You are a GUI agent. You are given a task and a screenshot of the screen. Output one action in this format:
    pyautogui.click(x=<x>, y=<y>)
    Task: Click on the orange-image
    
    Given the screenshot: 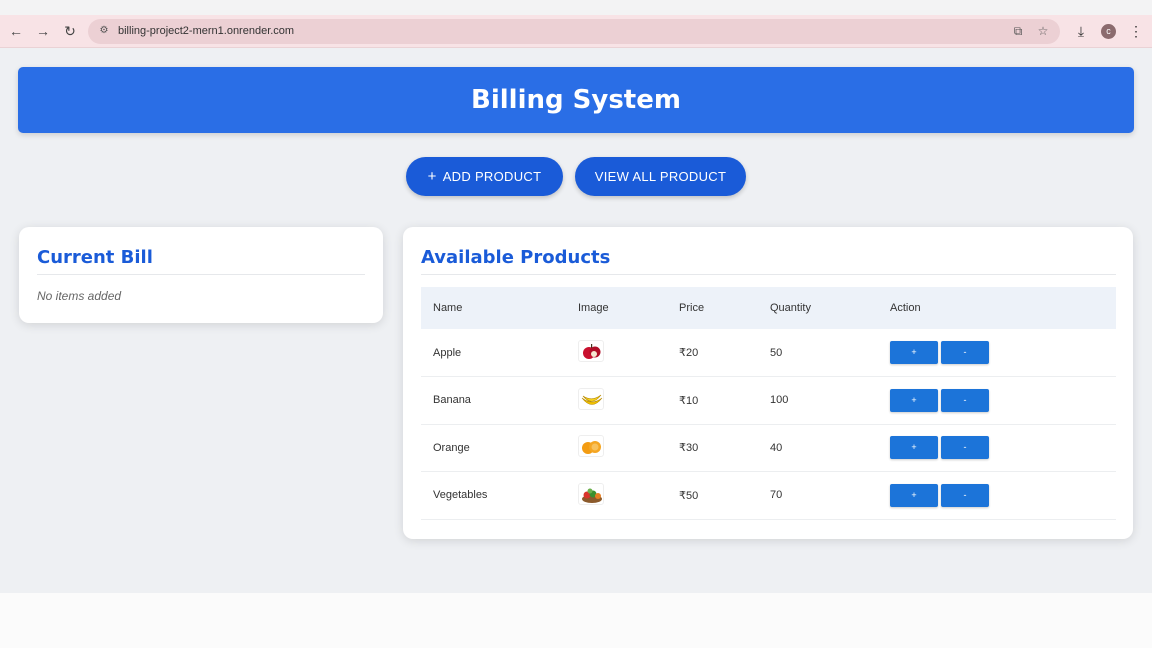 What is the action you would take?
    pyautogui.click(x=591, y=446)
    